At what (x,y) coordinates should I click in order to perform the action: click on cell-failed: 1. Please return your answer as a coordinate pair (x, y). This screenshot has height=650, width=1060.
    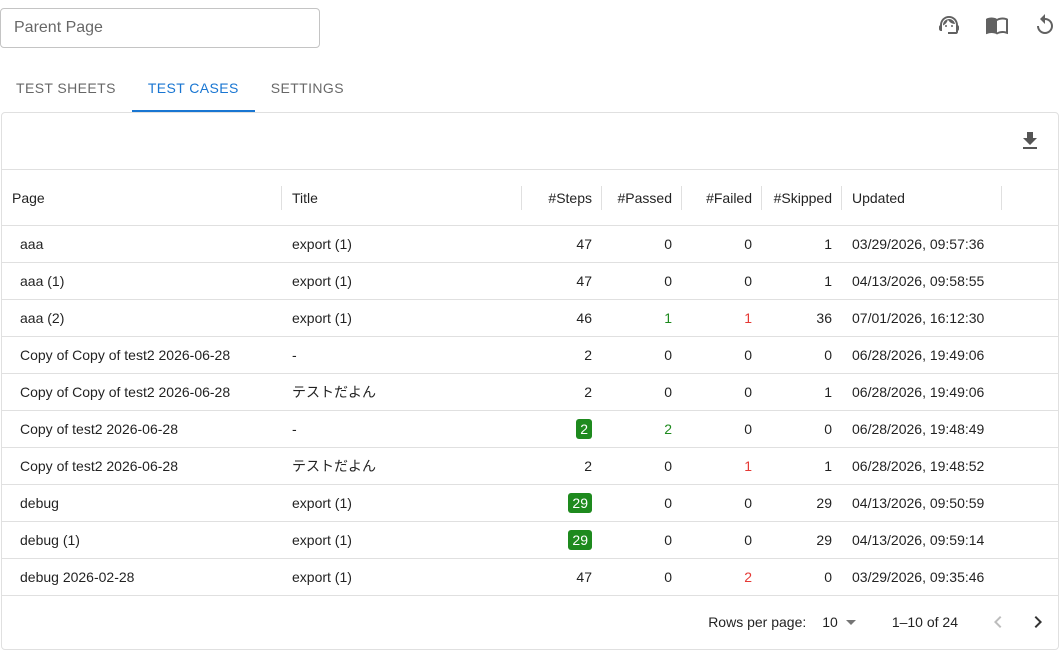
    Looking at the image, I should click on (722, 318).